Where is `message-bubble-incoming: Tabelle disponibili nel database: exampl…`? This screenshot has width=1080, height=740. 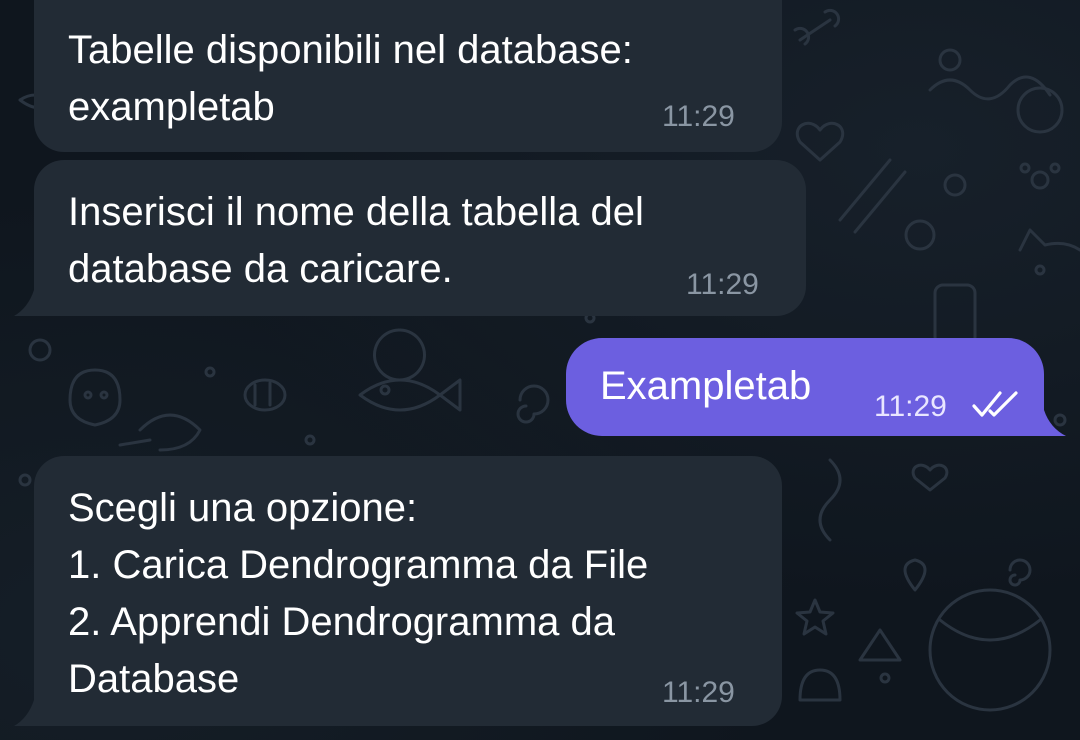 message-bubble-incoming: Tabelle disponibili nel database: exampl… is located at coordinates (408, 76).